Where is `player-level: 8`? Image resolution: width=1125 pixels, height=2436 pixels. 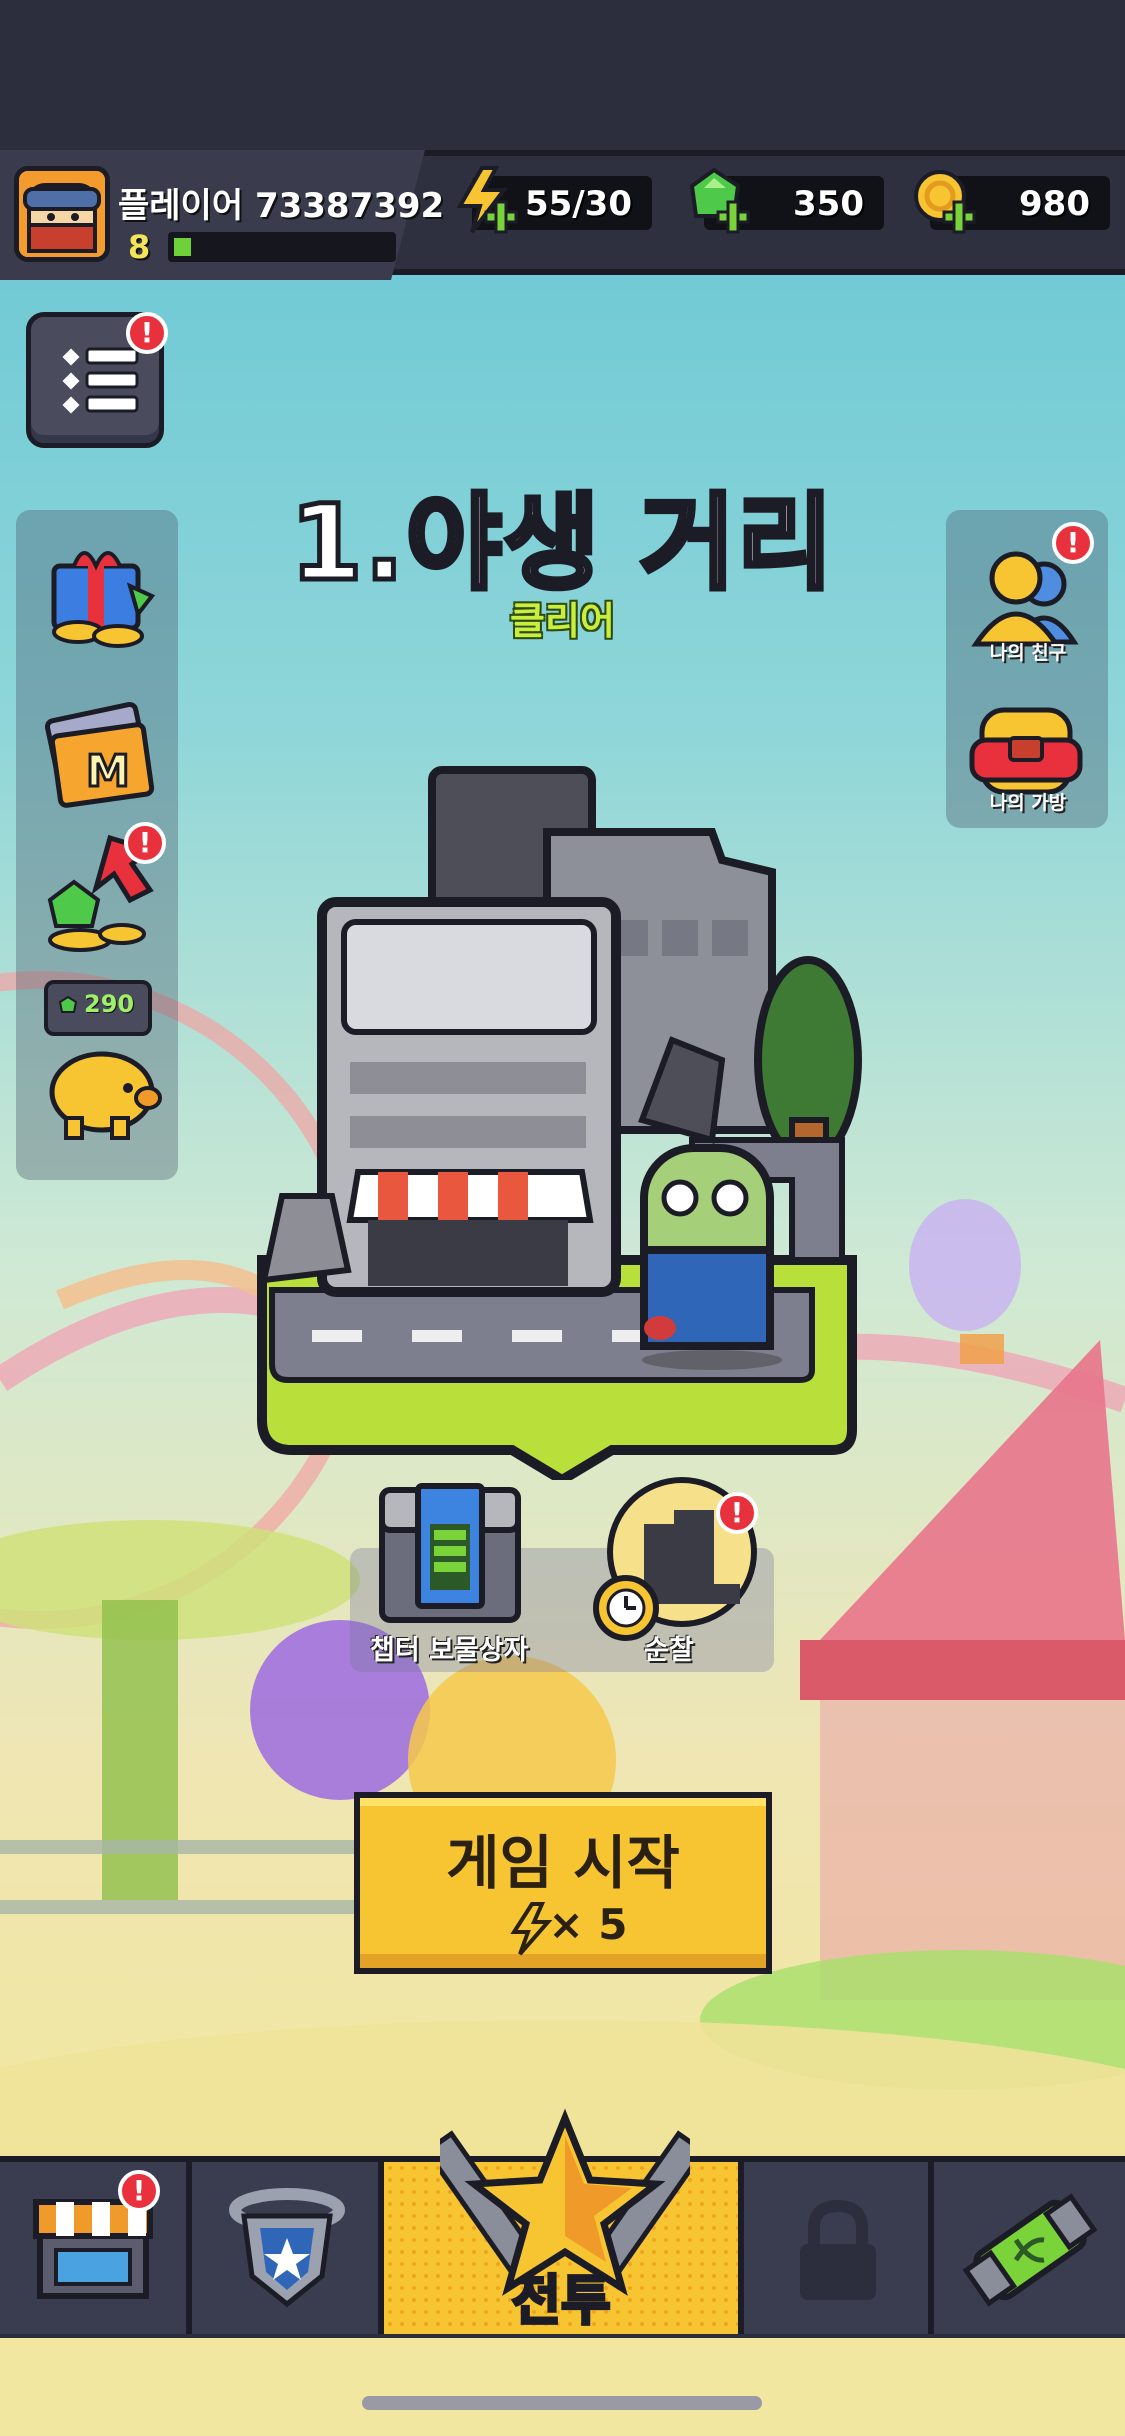
player-level: 8 is located at coordinates (139, 247).